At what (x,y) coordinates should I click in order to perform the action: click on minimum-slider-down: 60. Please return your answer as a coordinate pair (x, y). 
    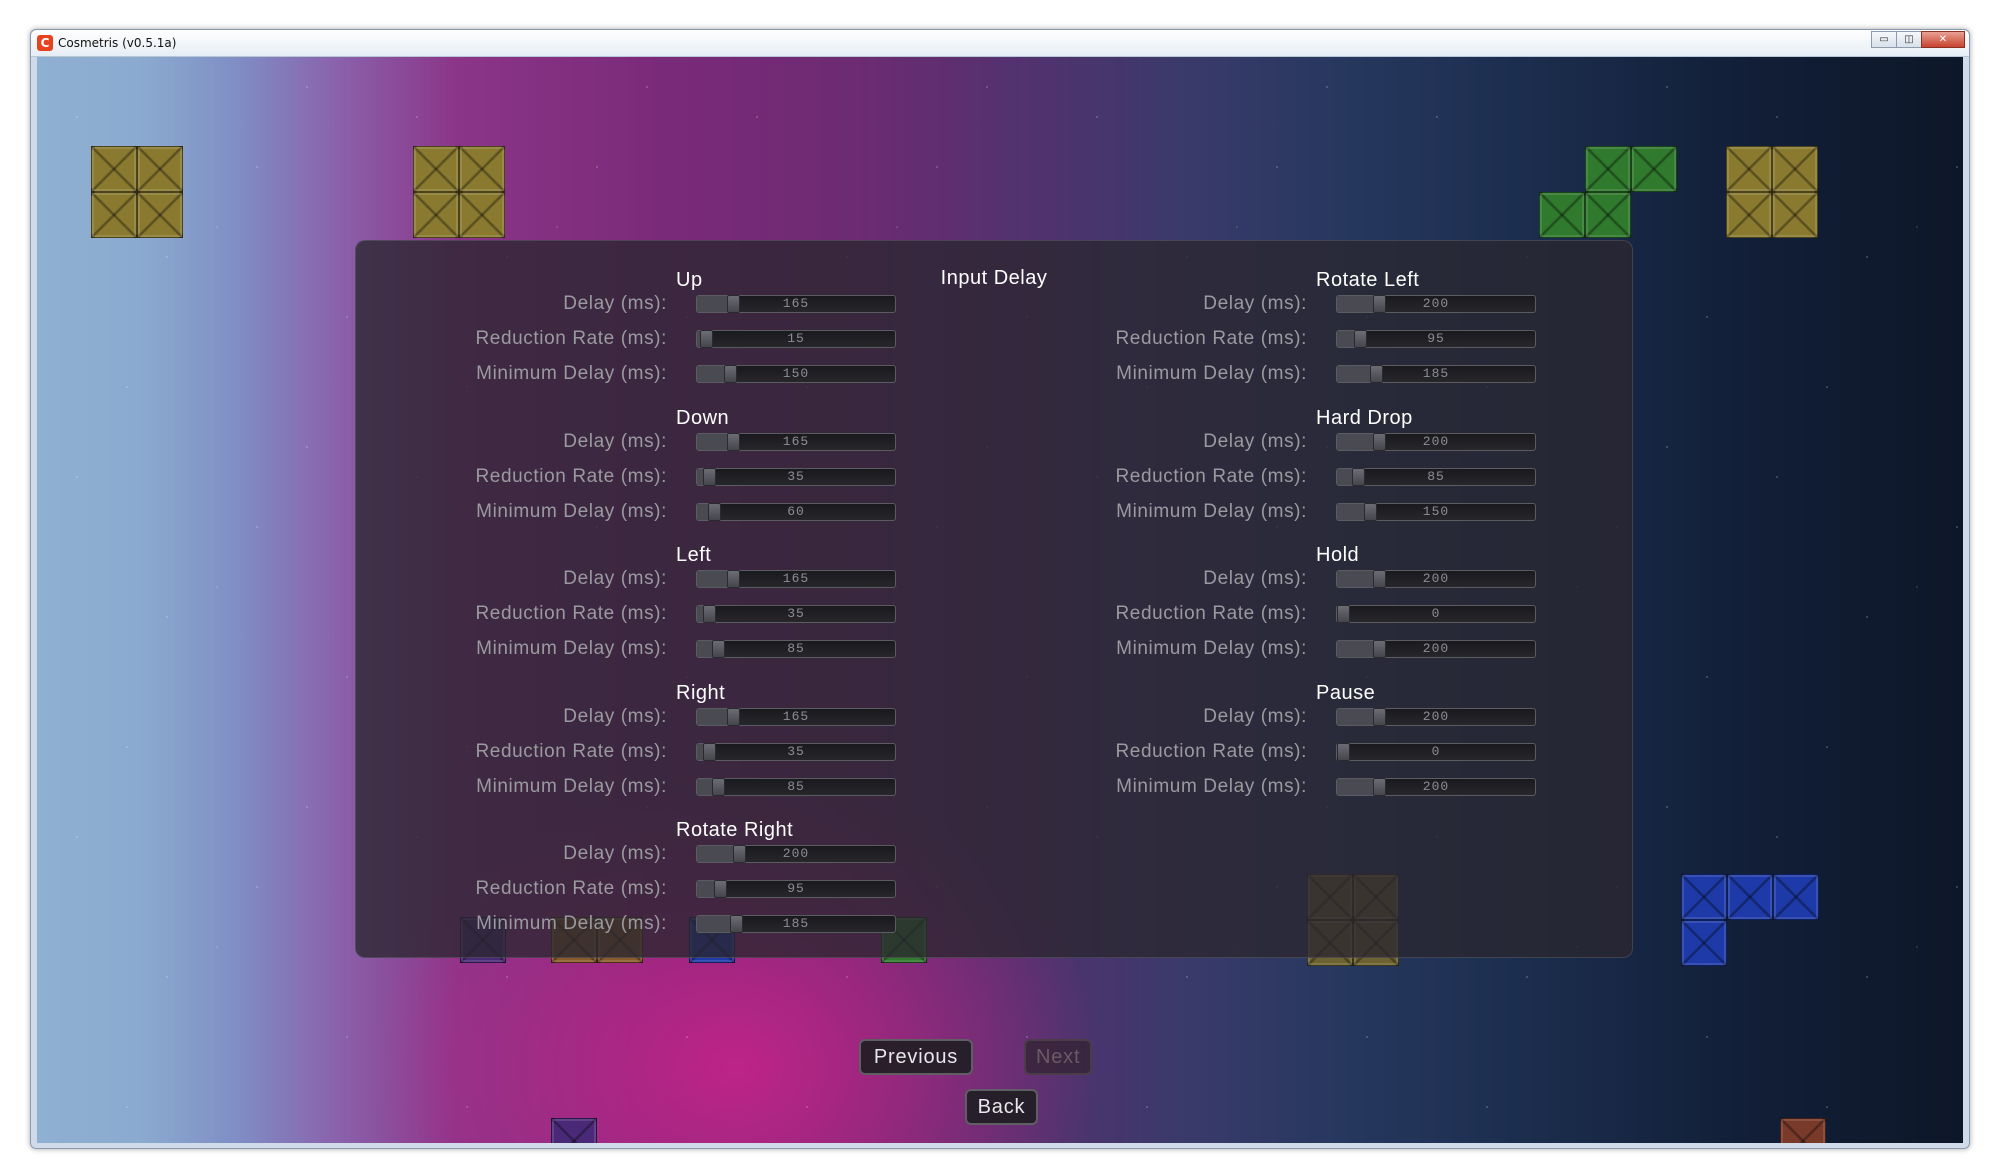
    Looking at the image, I should click on (796, 511).